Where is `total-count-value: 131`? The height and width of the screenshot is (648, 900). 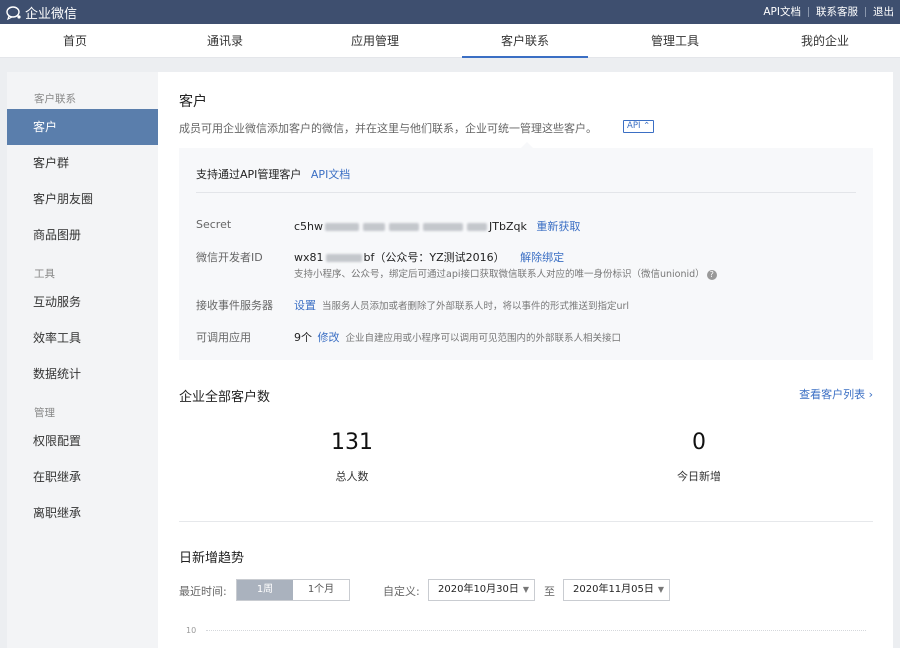 total-count-value: 131 is located at coordinates (352, 442).